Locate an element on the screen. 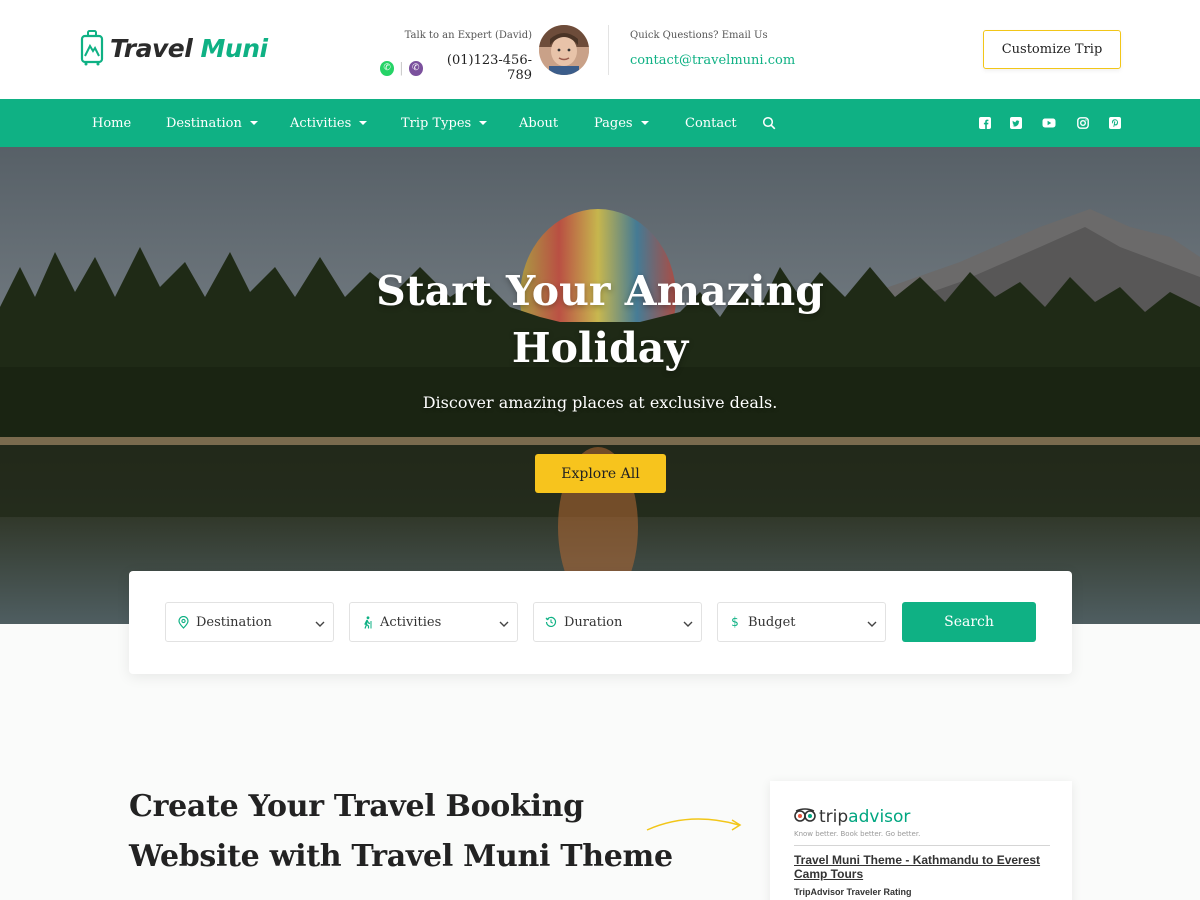  destination-select: Destination is located at coordinates (249, 622).